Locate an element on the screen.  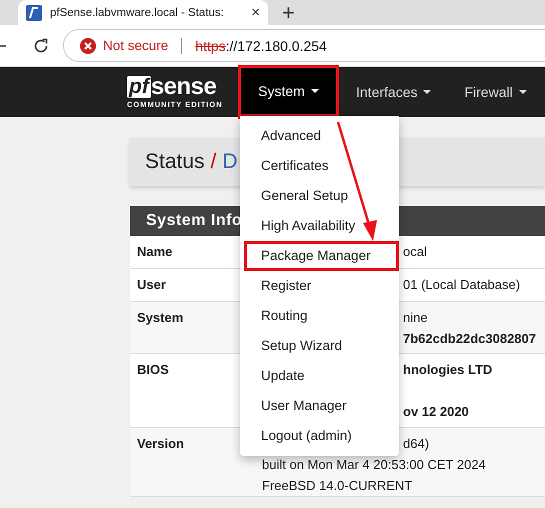
tab-title: pfSense.labvmware.local - Status: is located at coordinates (137, 12).